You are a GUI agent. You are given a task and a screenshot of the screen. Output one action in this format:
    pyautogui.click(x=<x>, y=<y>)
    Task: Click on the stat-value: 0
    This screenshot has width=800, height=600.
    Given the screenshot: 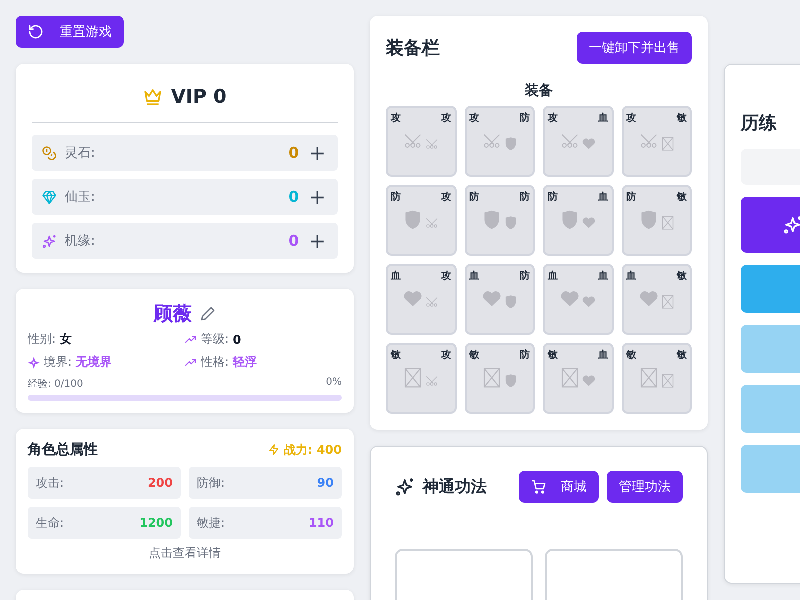 What is the action you would take?
    pyautogui.click(x=237, y=339)
    